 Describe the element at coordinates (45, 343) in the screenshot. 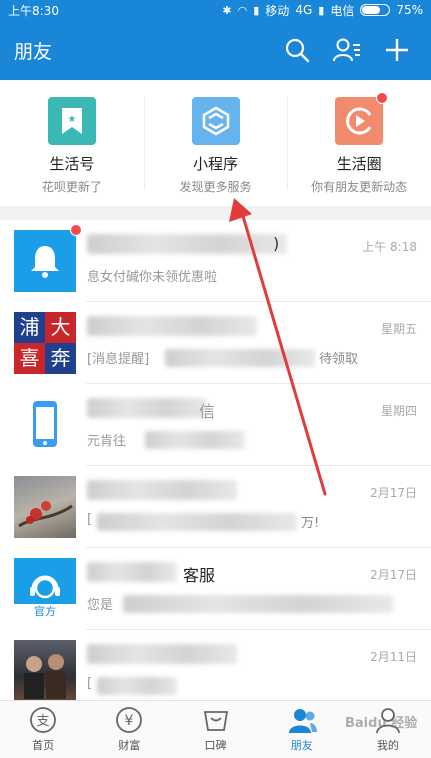

I see `shop-avatar: 浦 大 喜 奔` at that location.